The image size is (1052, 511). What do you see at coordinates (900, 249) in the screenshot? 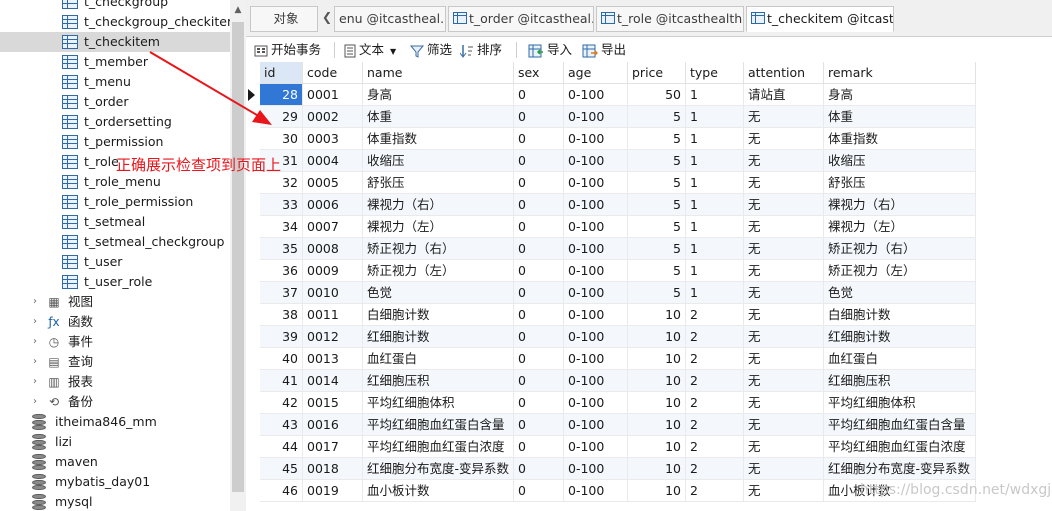
I see `cell-remark: 矫正视力（右）` at bounding box center [900, 249].